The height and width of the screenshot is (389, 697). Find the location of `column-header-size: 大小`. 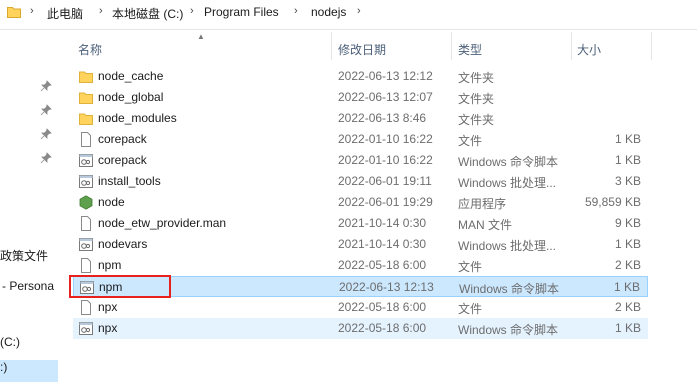

column-header-size: 大小 is located at coordinates (589, 49).